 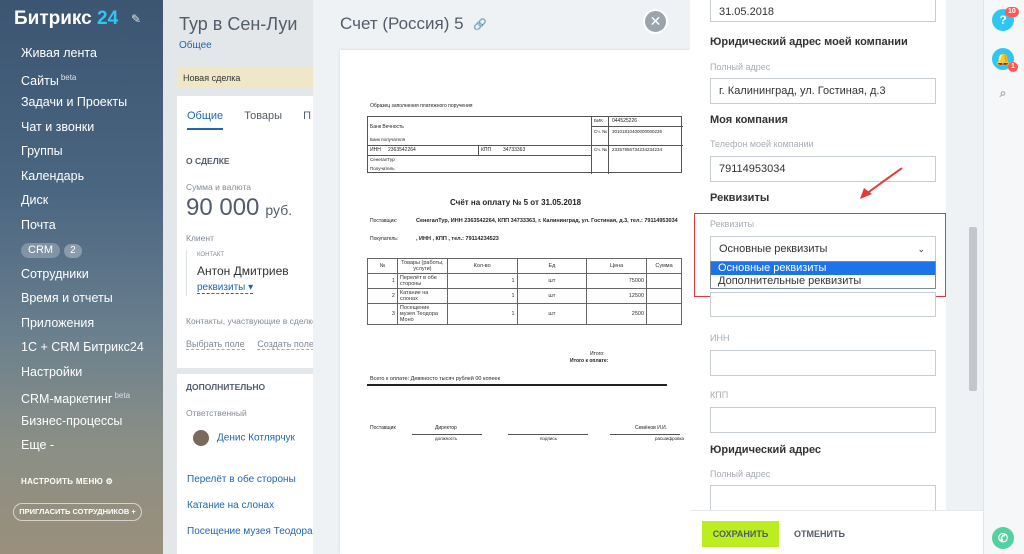 I want to click on link-icon: 🔗, so click(x=480, y=24).